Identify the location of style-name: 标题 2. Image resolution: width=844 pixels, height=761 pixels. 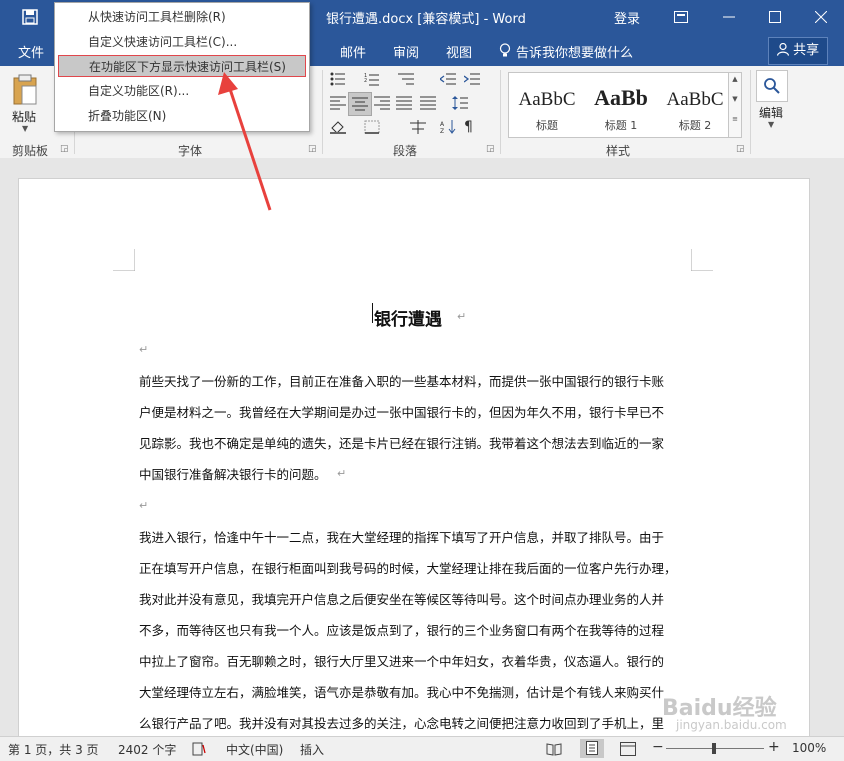
(695, 125).